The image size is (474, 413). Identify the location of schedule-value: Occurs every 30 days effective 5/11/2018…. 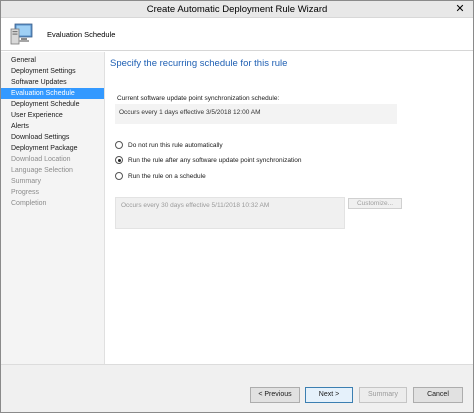
(195, 205).